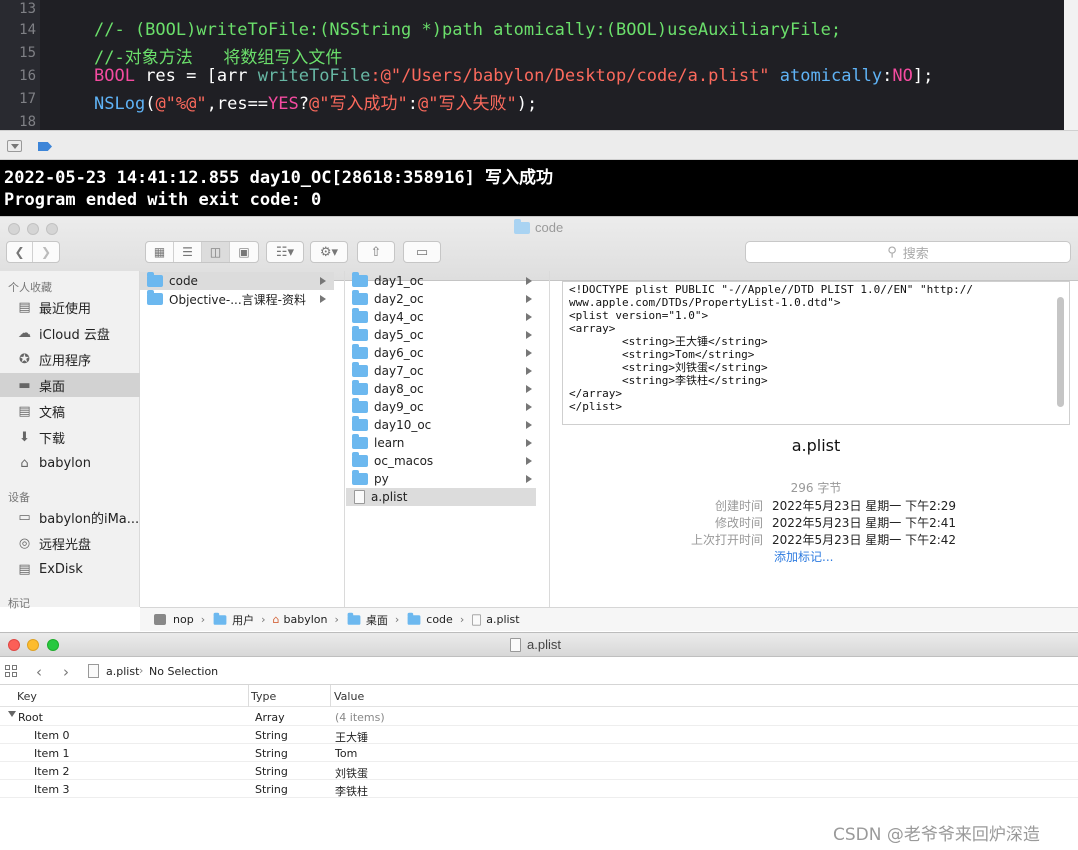 The width and height of the screenshot is (1078, 850). What do you see at coordinates (349, 696) in the screenshot?
I see `column-header-value: Value` at bounding box center [349, 696].